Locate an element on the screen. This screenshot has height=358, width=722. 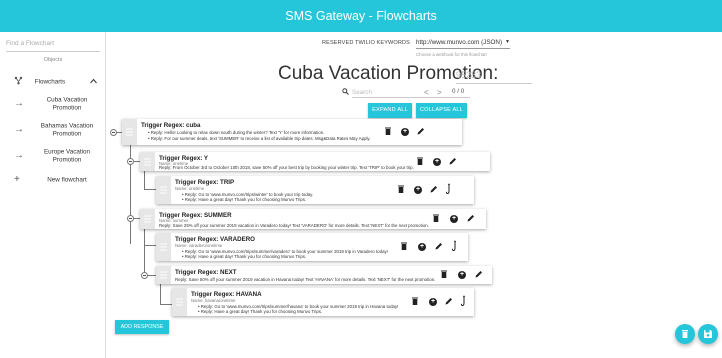
app-title: SMS Gateway - Flowcharts is located at coordinates (361, 16).